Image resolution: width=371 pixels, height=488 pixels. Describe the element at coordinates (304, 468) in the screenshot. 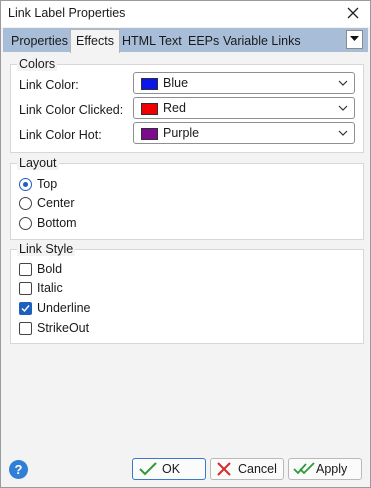

I see `double-checkmark-icon` at that location.